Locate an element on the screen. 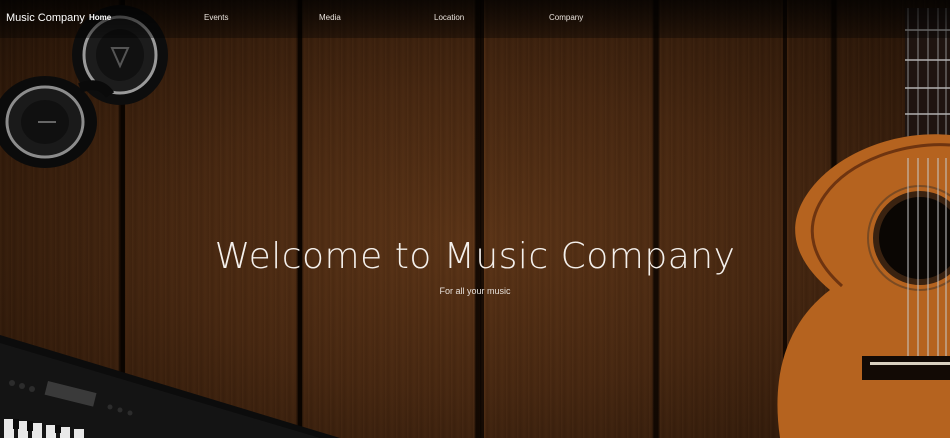  brand-link: Music Company is located at coordinates (45, 18).